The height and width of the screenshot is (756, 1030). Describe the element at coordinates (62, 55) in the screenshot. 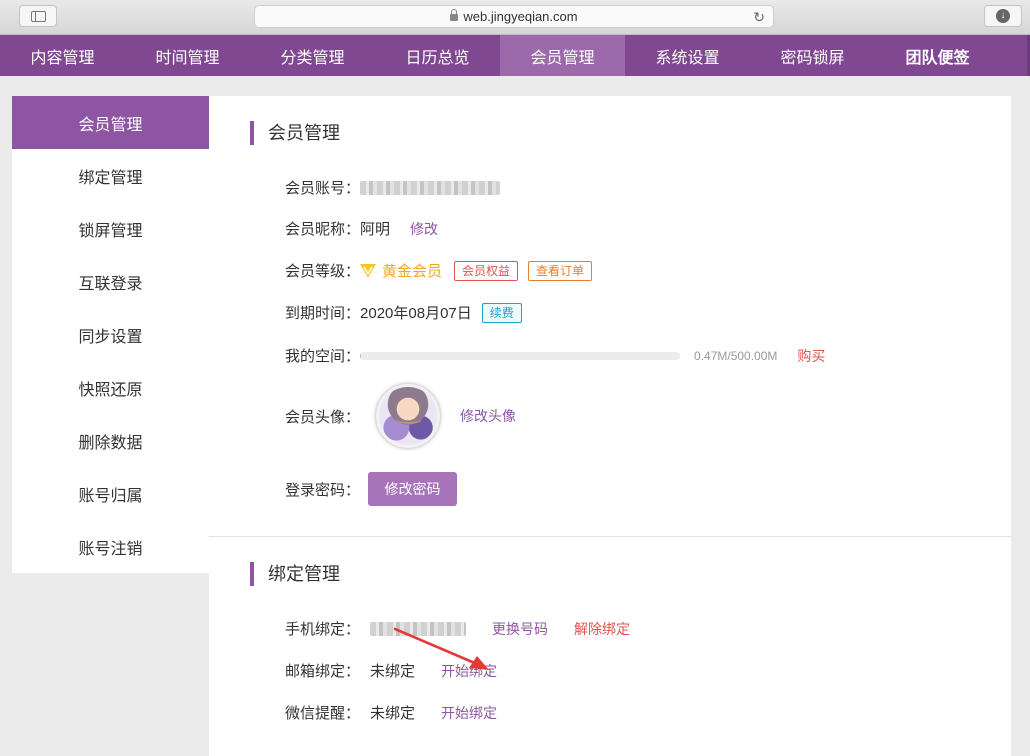

I see `nav-item-content: 内容管理` at that location.